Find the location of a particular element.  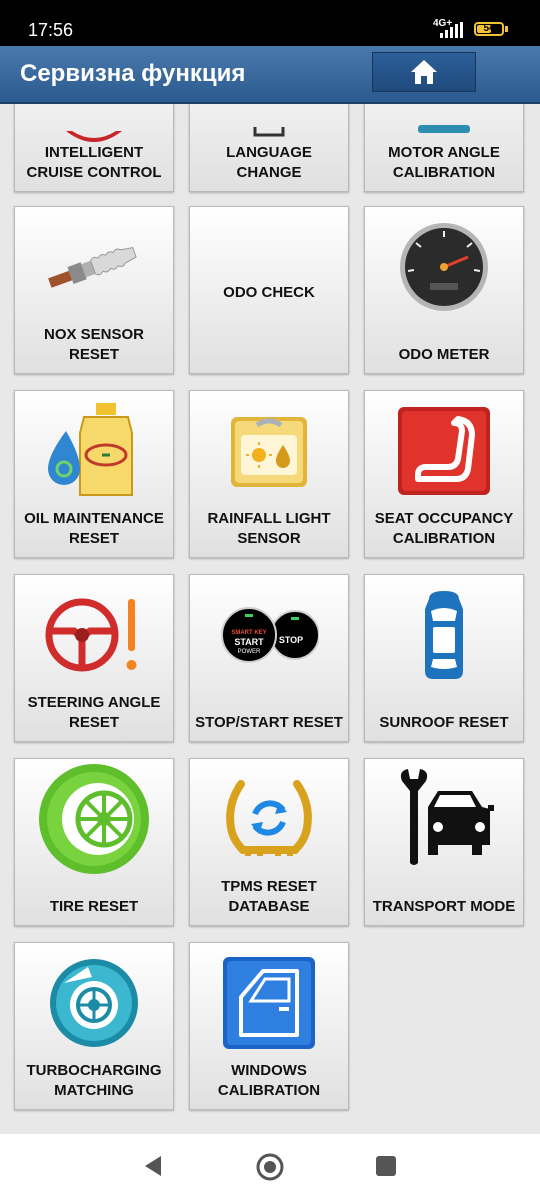

tile-windows-calibration: WINDOWS CALIBRATION is located at coordinates (269, 1026).